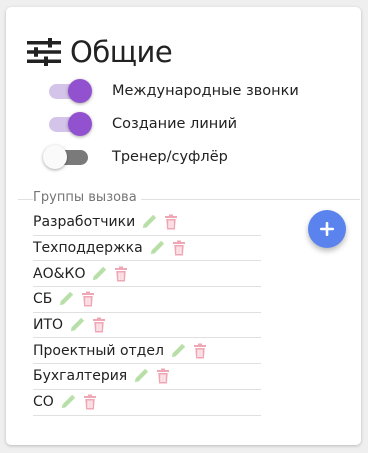 The width and height of the screenshot is (368, 453). I want to click on sliders-icon, so click(44, 52).